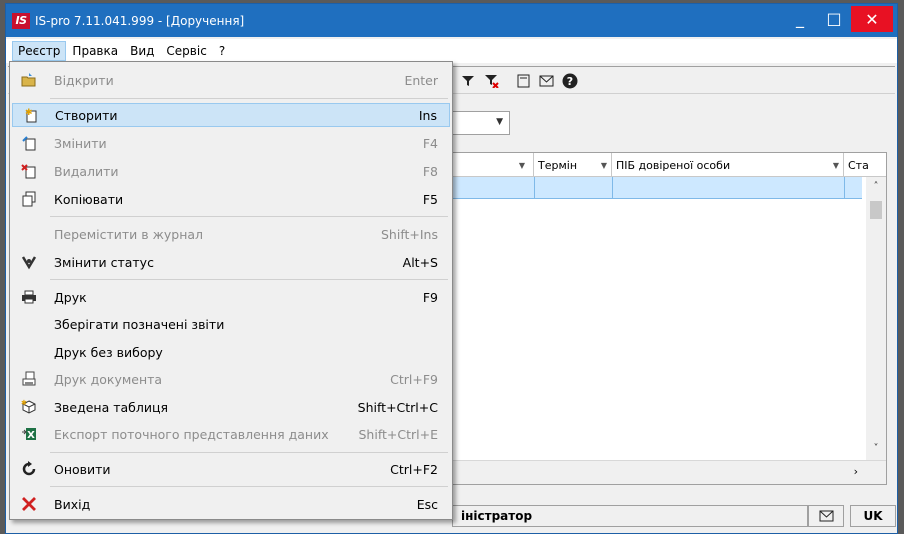 The height and width of the screenshot is (534, 904). I want to click on column-header-sort-icon: ▼, so click(493, 165).